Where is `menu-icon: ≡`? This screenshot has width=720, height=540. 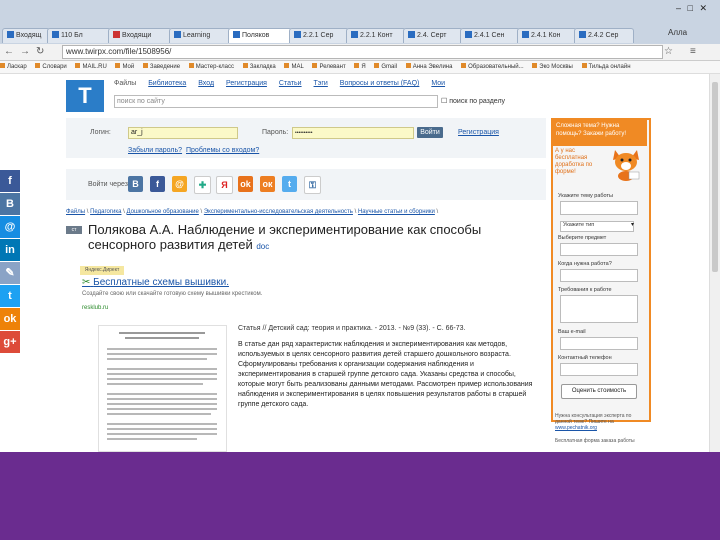
menu-icon: ≡ is located at coordinates (693, 52).